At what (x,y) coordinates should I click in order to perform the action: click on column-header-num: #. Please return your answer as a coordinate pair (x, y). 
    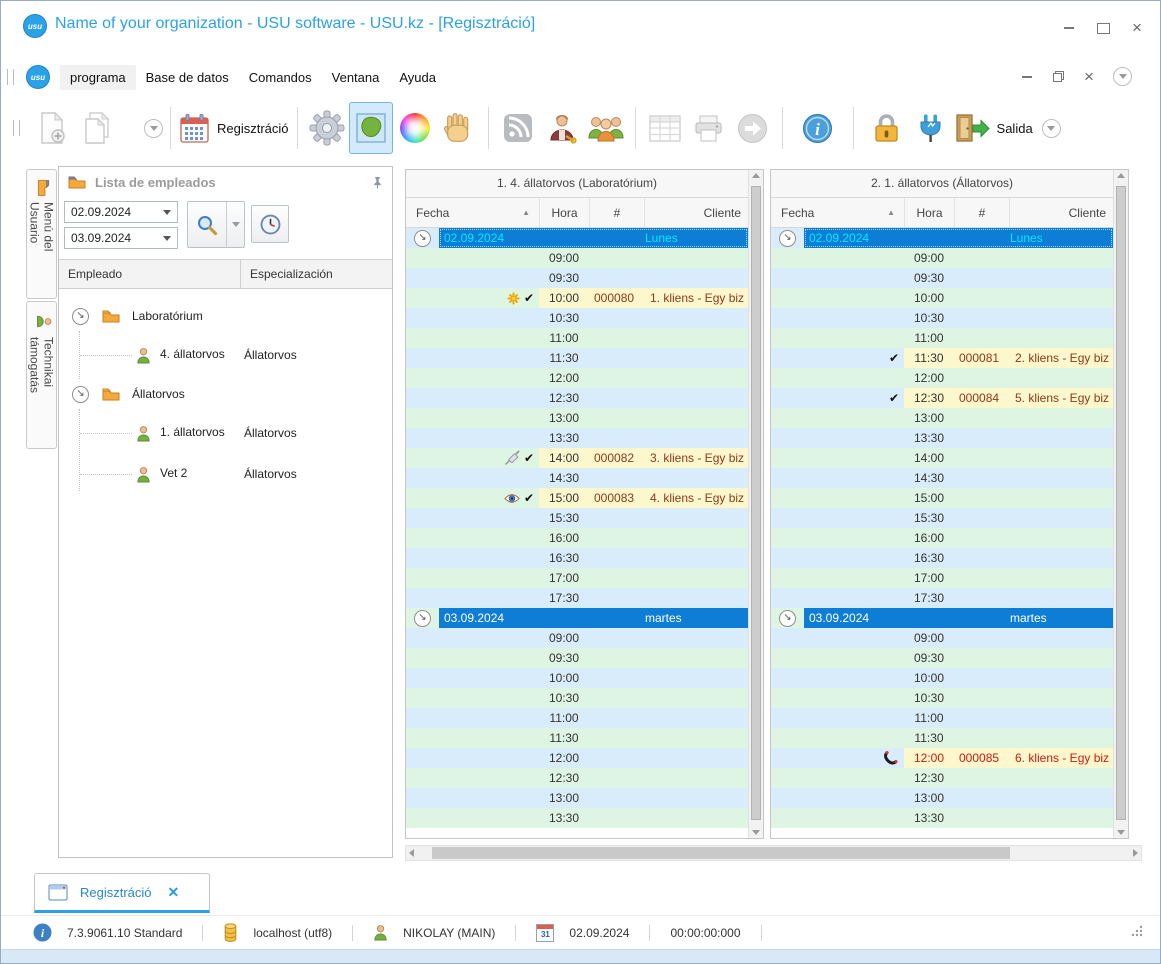
    Looking at the image, I should click on (981, 212).